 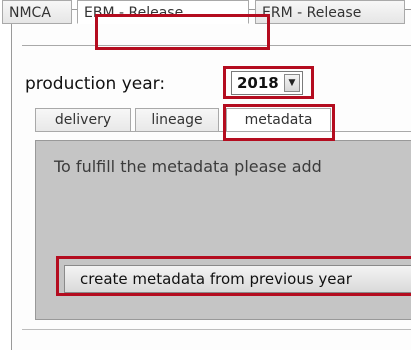 What do you see at coordinates (188, 166) in the screenshot?
I see `metadata-info-text: To fulfill the metadata please add` at bounding box center [188, 166].